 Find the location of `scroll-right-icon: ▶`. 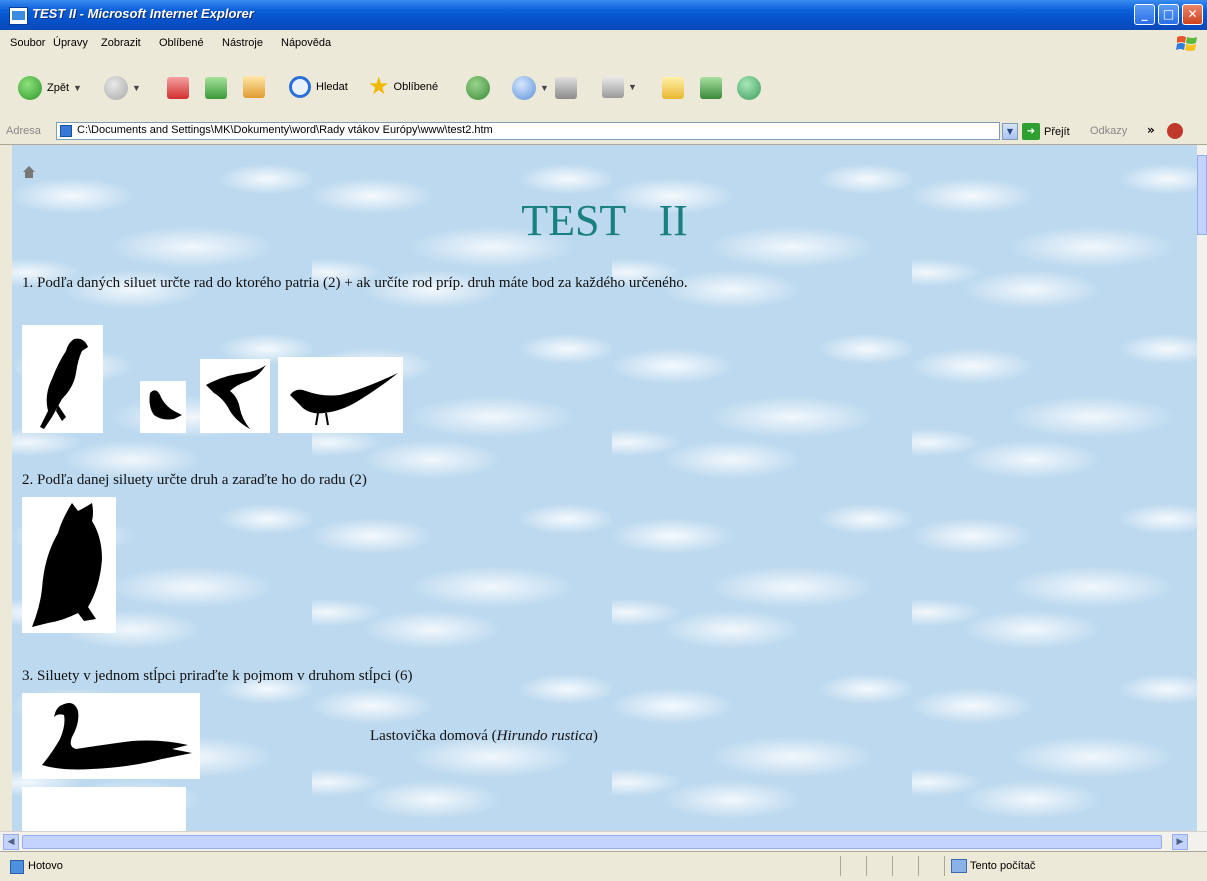

scroll-right-icon: ▶ is located at coordinates (1180, 842).